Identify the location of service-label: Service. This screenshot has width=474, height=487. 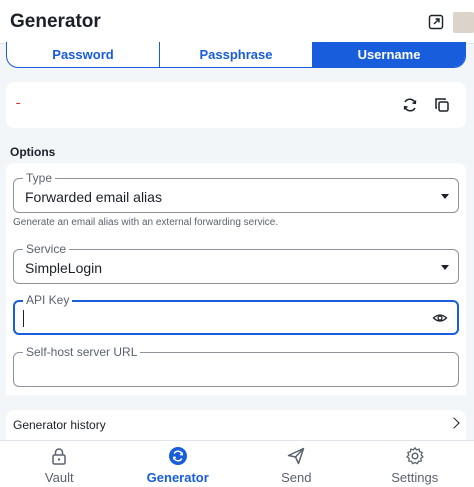
(46, 249).